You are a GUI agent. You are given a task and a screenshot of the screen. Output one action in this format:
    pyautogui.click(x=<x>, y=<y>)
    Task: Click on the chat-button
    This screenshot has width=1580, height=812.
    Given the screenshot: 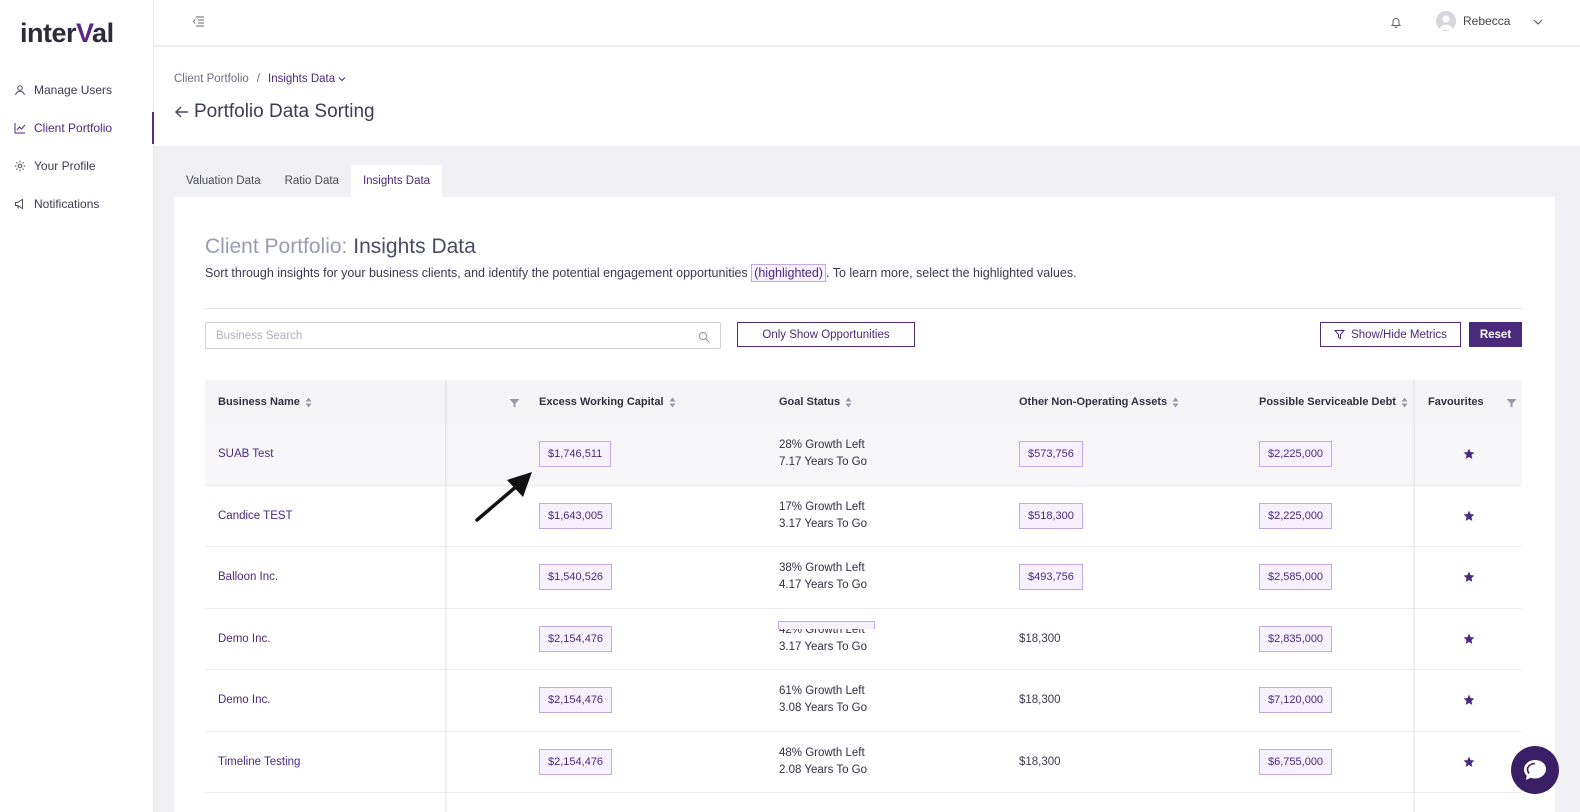 What is the action you would take?
    pyautogui.click(x=1535, y=770)
    